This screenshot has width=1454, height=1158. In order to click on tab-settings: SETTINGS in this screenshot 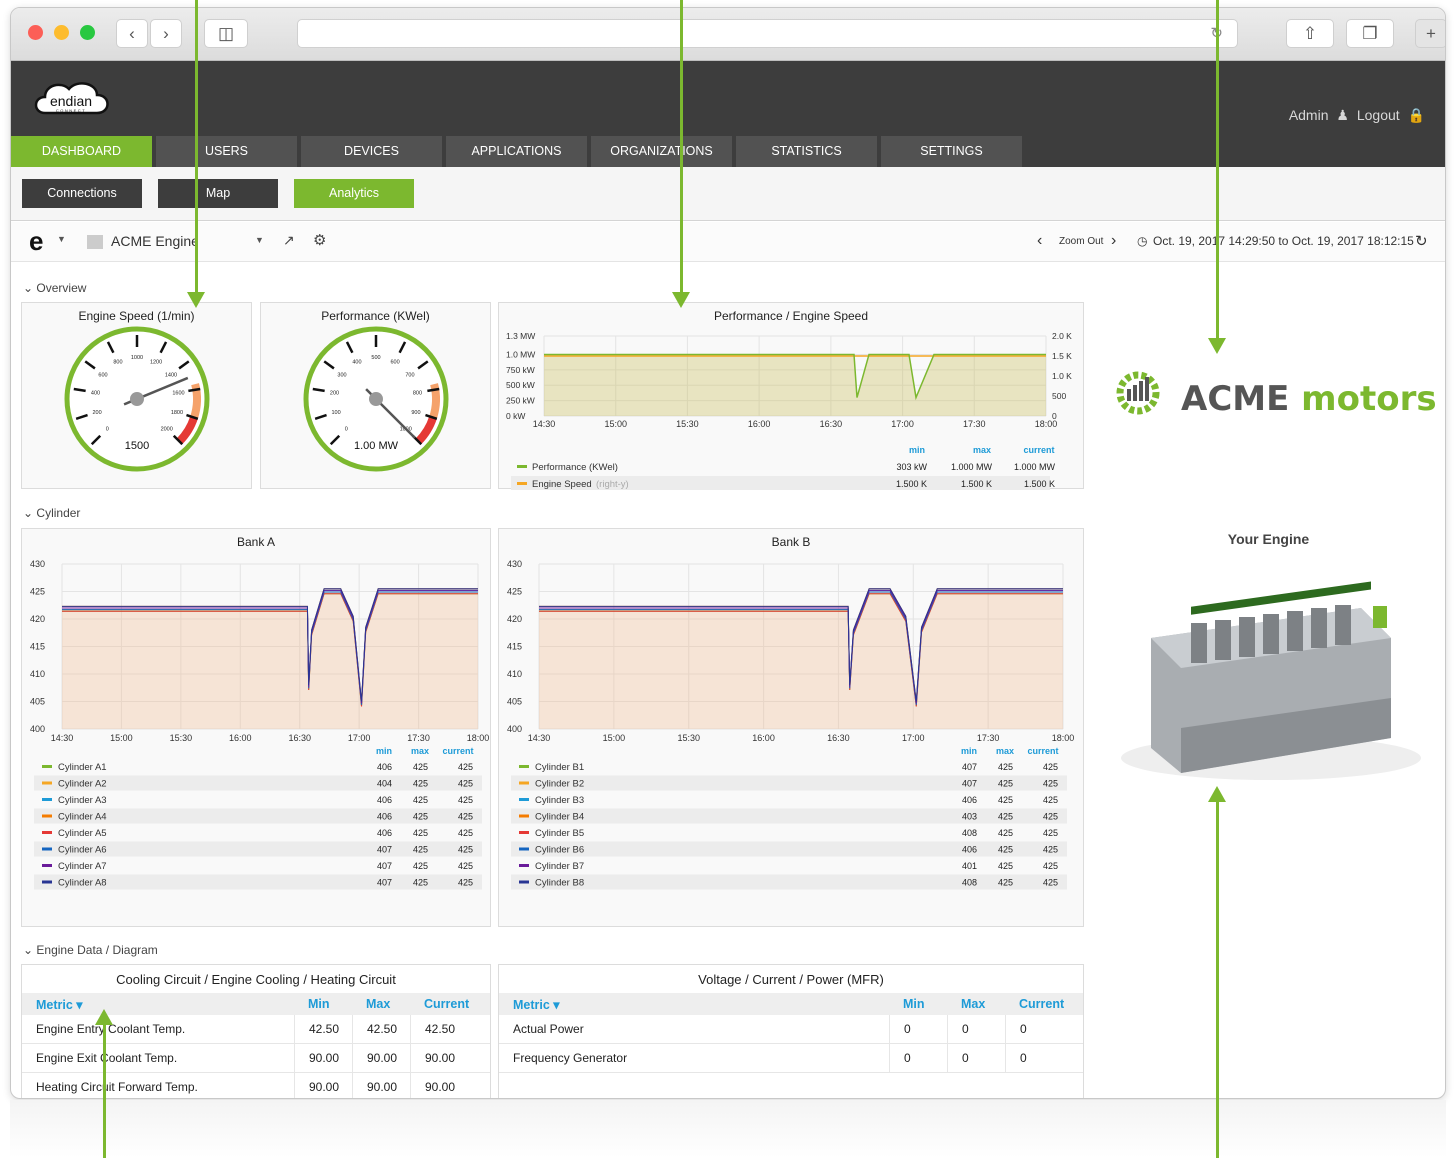, I will do `click(951, 151)`.